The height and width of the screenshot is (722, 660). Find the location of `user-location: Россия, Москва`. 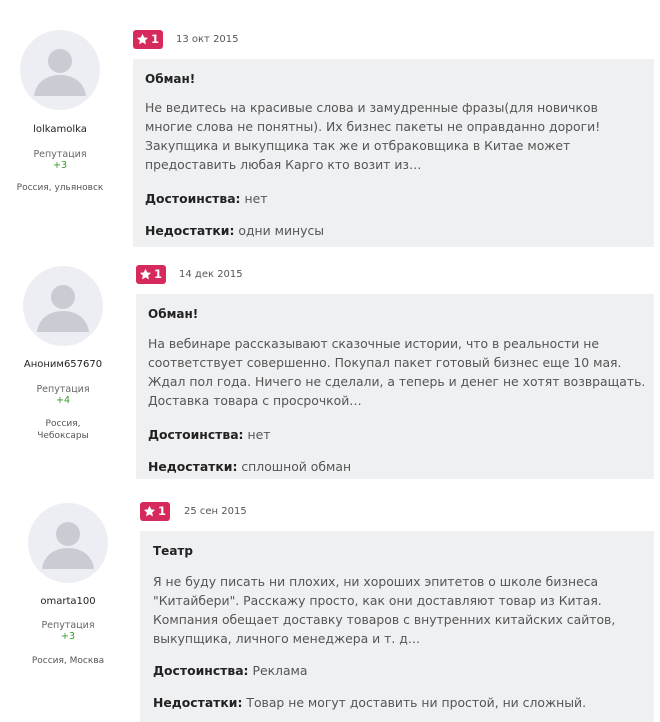

user-location: Россия, Москва is located at coordinates (68, 661).